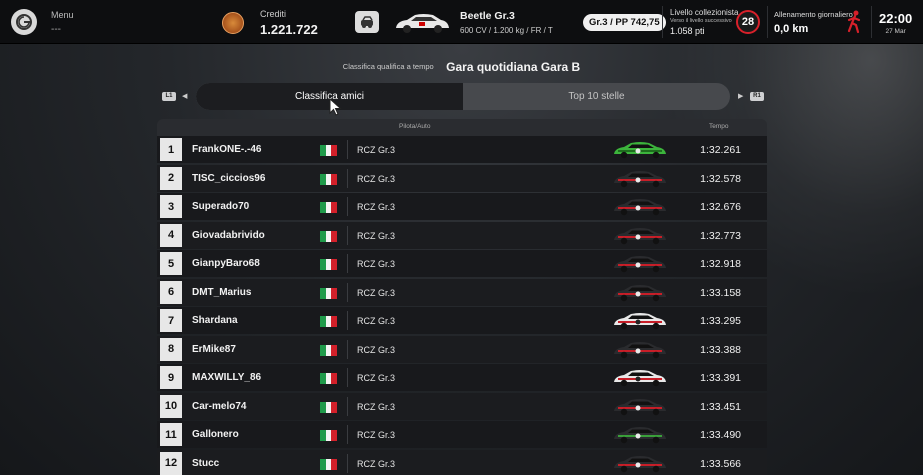  Describe the element at coordinates (228, 235) in the screenshot. I see `row-player-name: Giovadabrivido` at that location.